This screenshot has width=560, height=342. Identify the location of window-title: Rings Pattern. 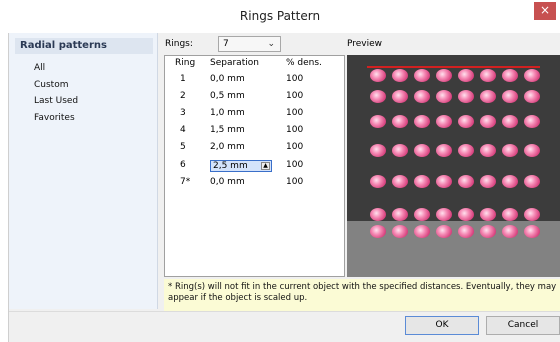
(280, 16).